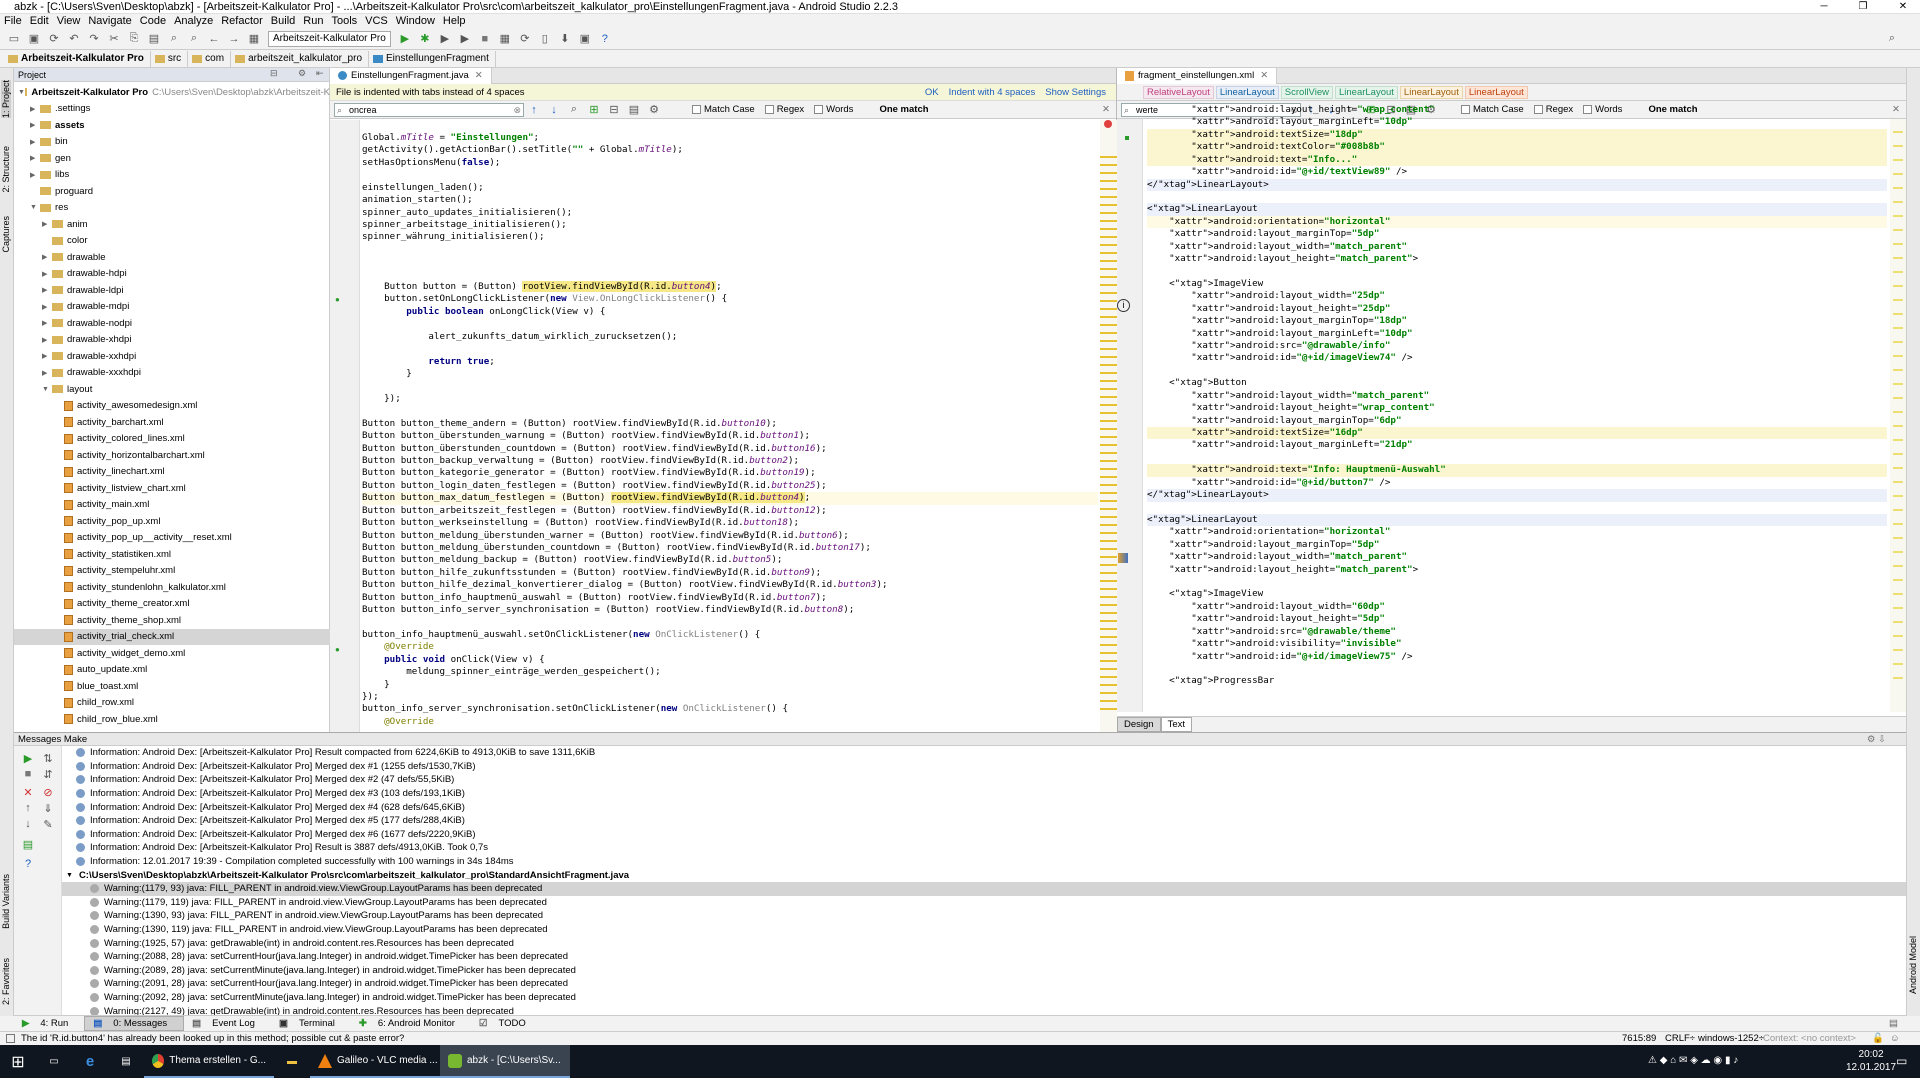 This screenshot has width=1920, height=1078. What do you see at coordinates (1176, 724) in the screenshot?
I see `tab-text: Text` at bounding box center [1176, 724].